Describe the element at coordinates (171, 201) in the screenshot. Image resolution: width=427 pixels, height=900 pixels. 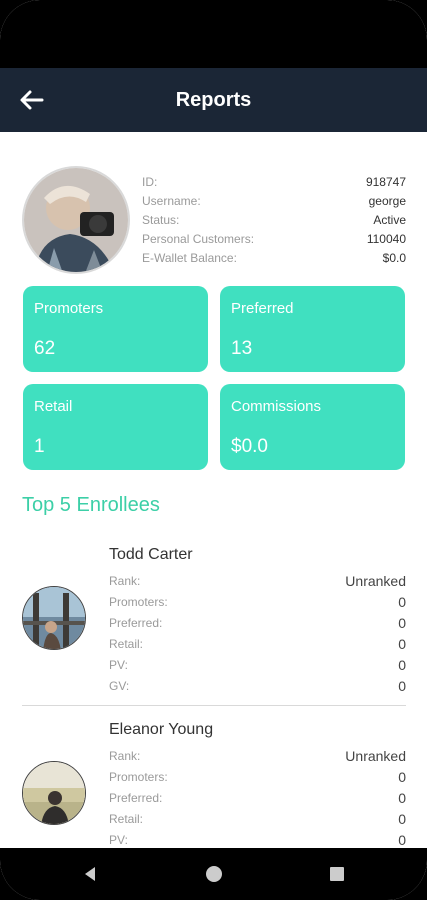
I see `profile-username-label: Username:` at that location.